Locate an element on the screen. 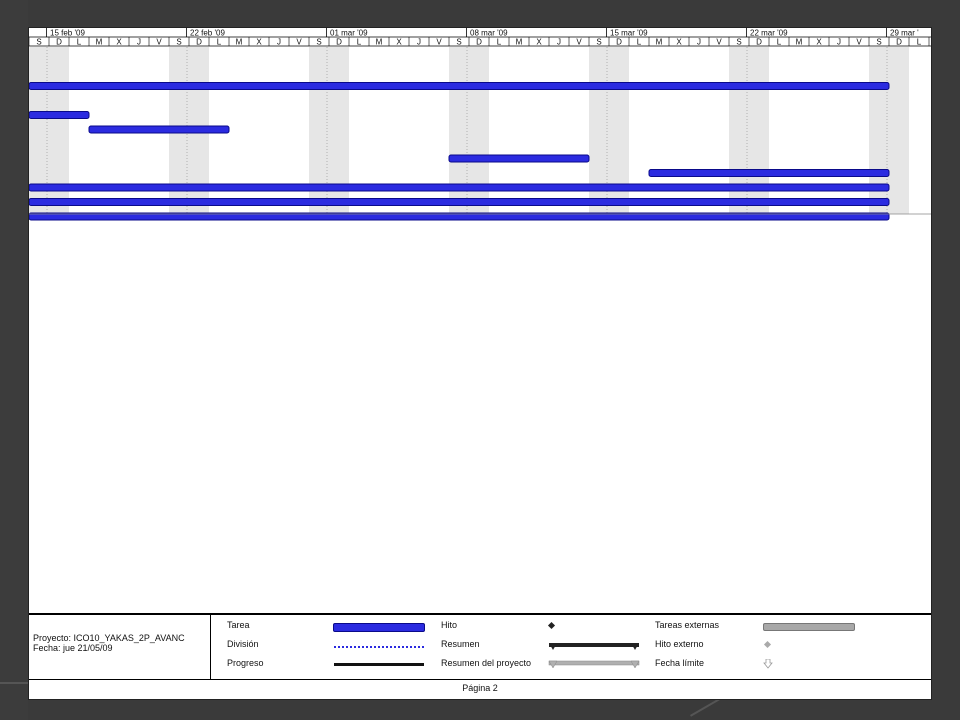  legend-division-label: División is located at coordinates (243, 644).